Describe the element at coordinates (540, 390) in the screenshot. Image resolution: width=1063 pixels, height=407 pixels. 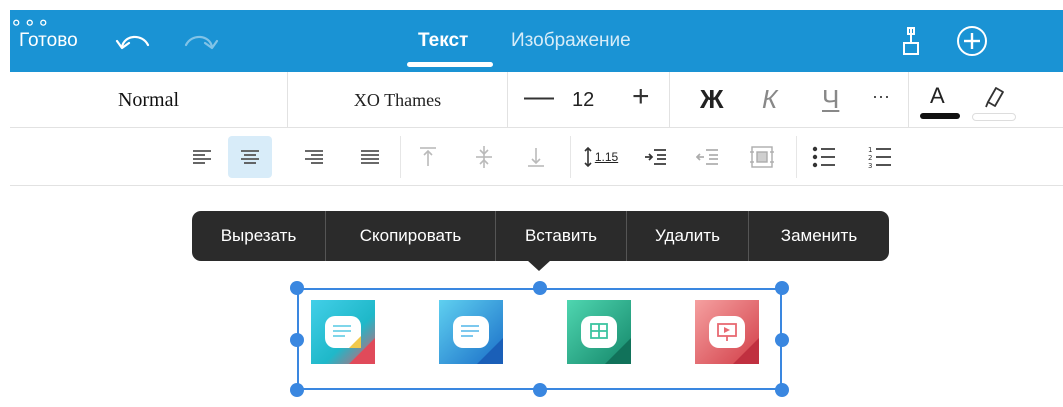
I see `resize-handle-bottom` at that location.